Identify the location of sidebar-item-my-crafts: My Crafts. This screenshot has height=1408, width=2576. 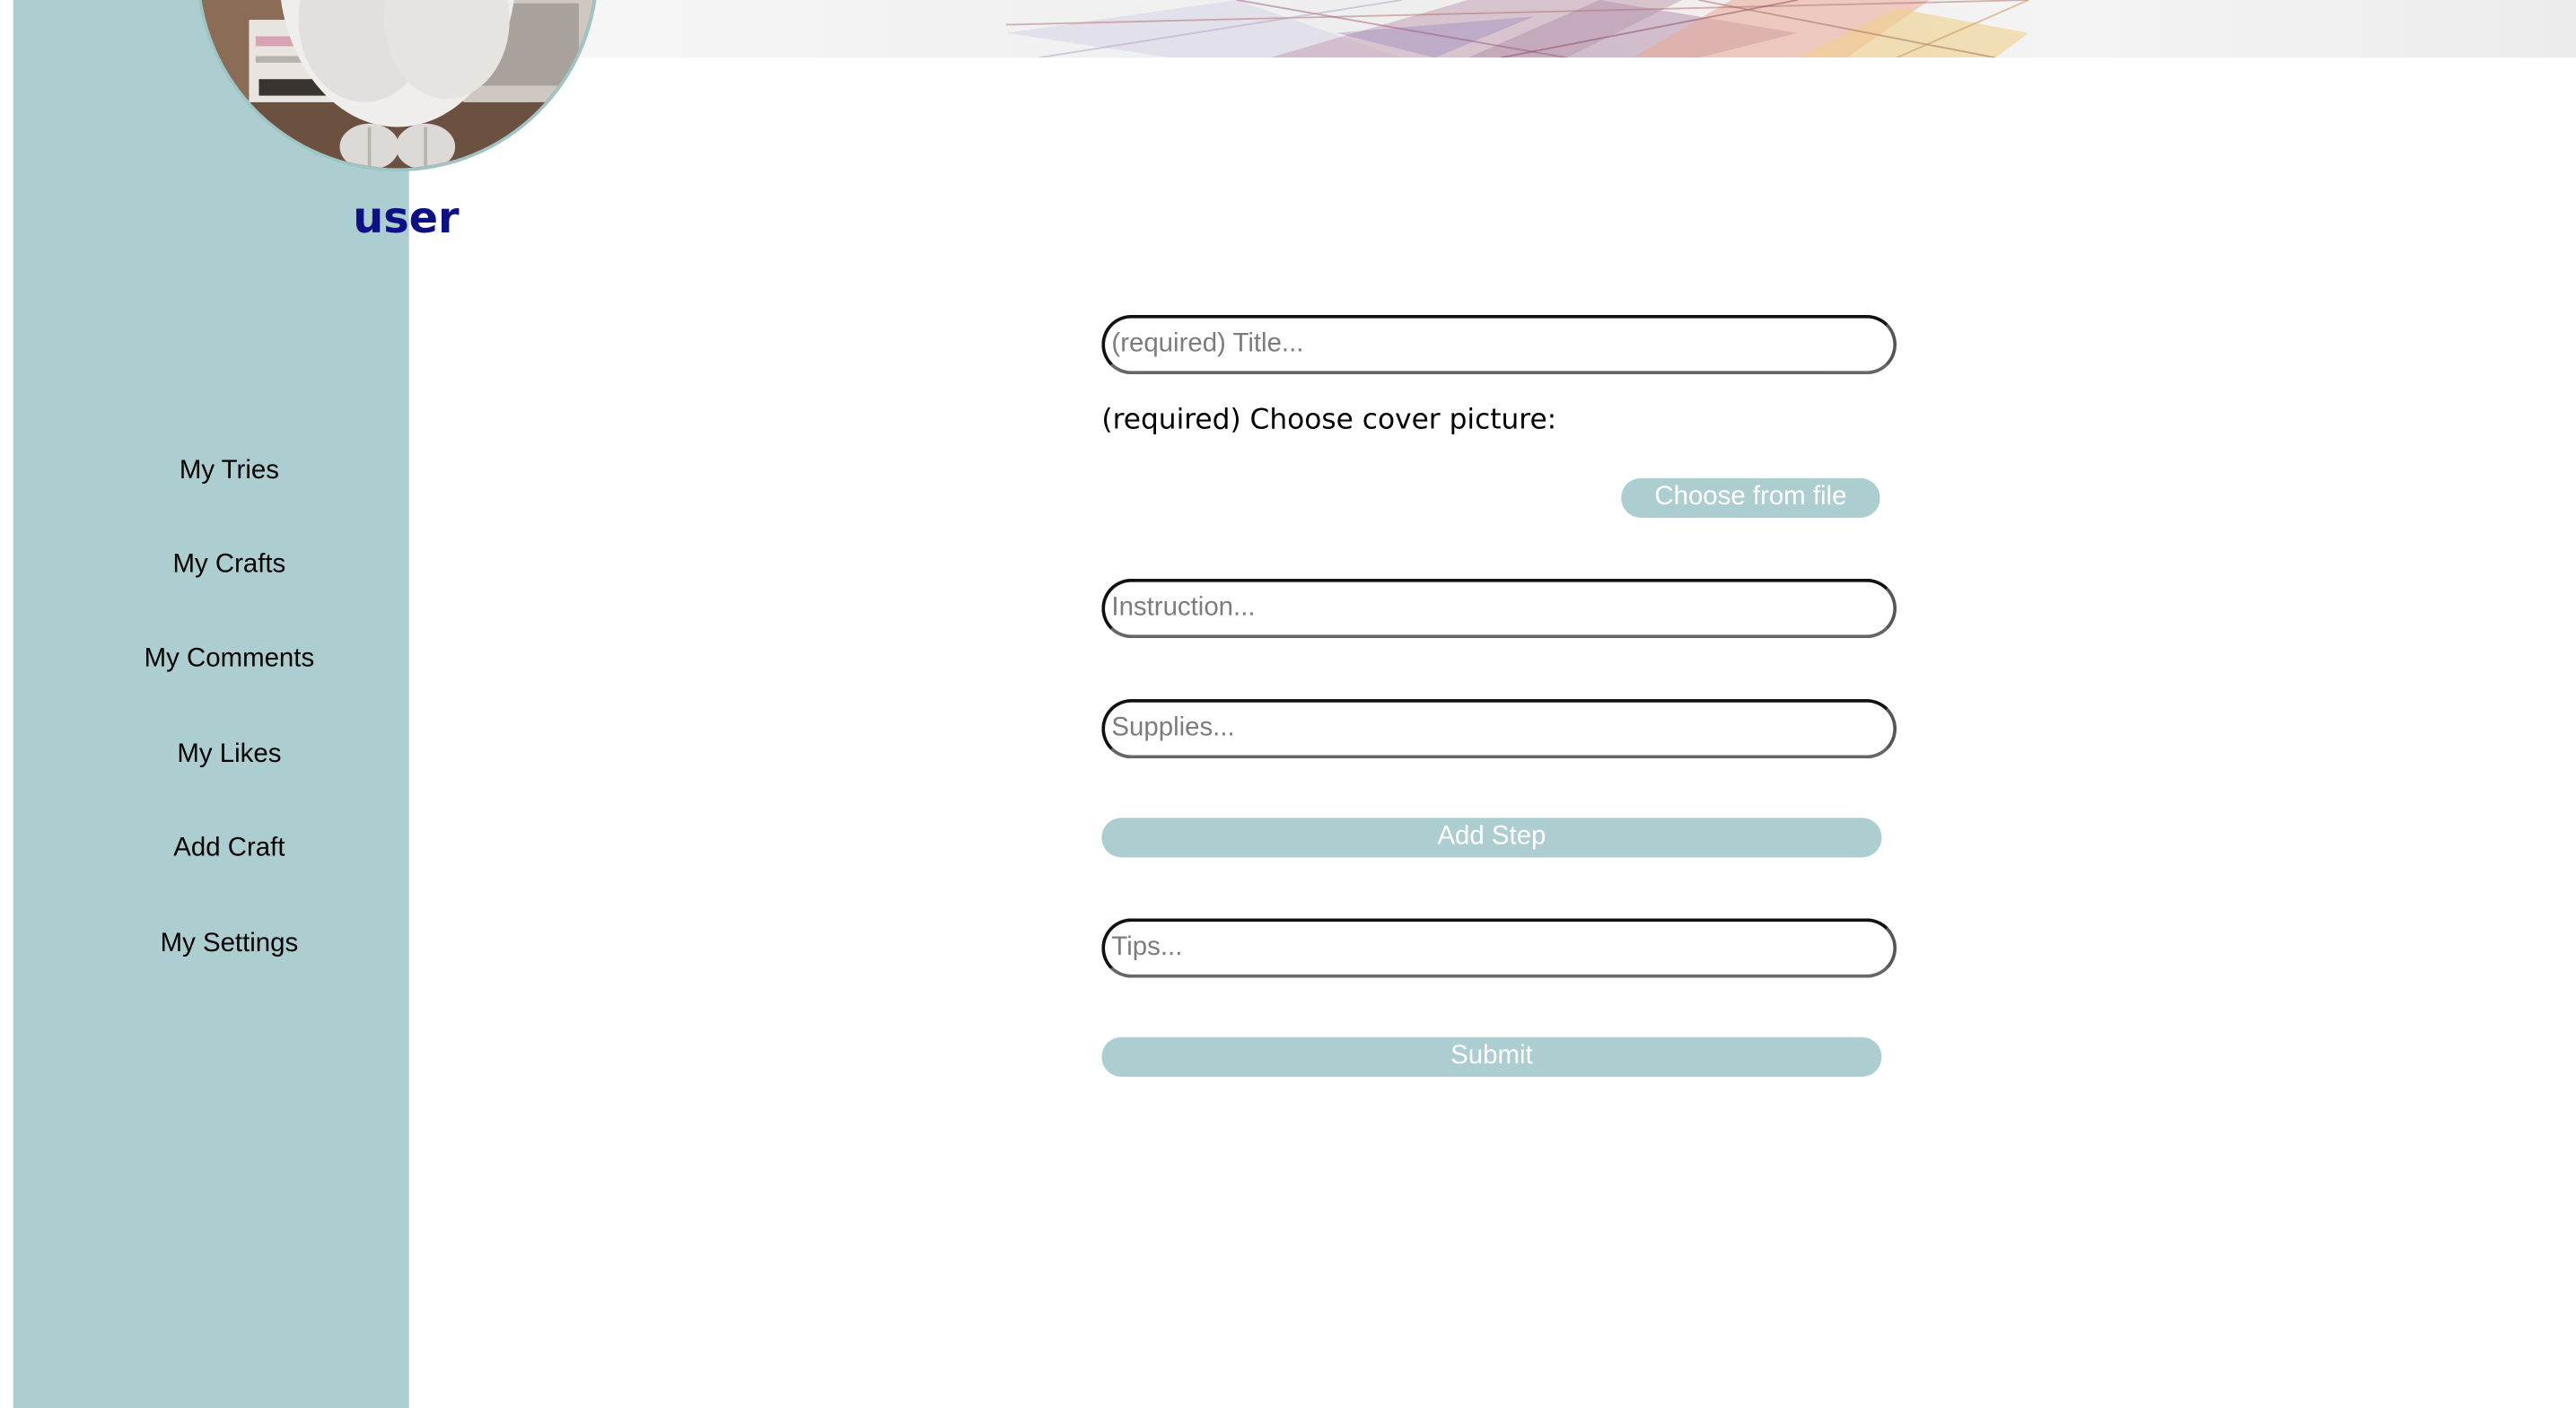
(229, 565).